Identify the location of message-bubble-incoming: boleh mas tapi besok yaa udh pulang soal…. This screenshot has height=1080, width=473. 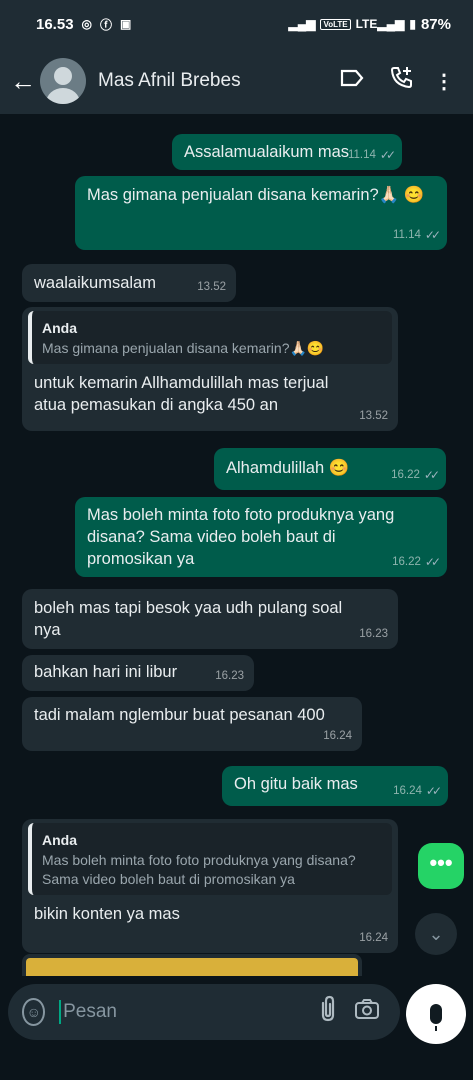
(210, 619).